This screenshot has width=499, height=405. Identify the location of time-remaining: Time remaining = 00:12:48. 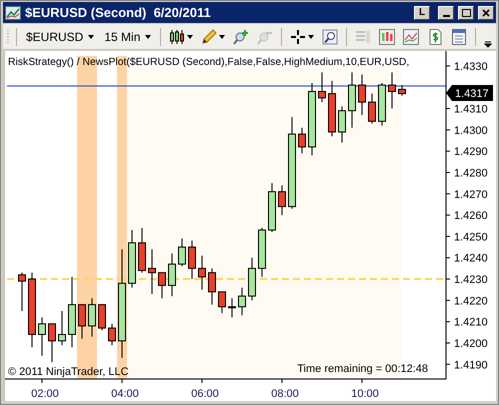
(362, 369).